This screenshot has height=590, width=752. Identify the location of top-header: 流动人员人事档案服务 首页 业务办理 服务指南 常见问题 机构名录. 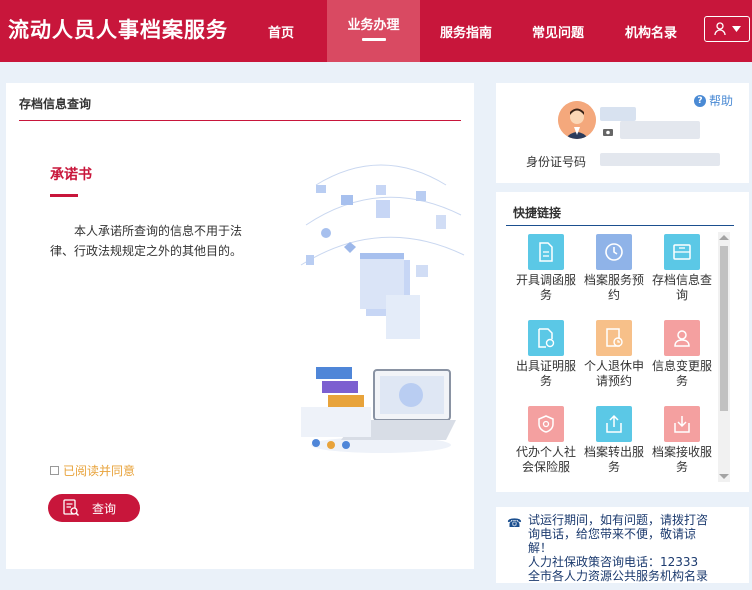
(376, 31).